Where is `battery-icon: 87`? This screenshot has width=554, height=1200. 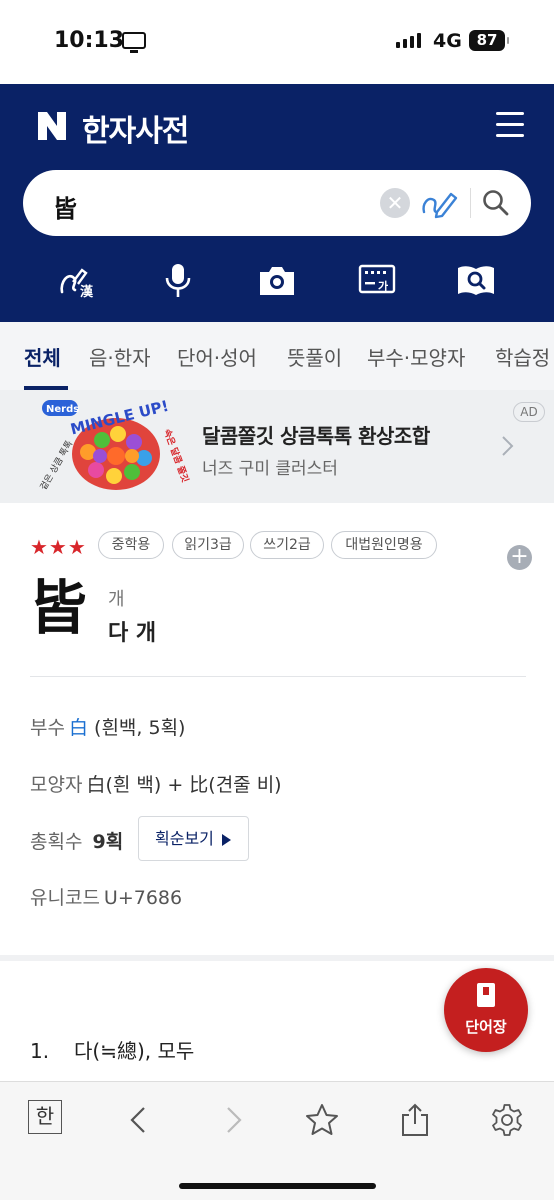
battery-icon: 87 is located at coordinates (489, 40).